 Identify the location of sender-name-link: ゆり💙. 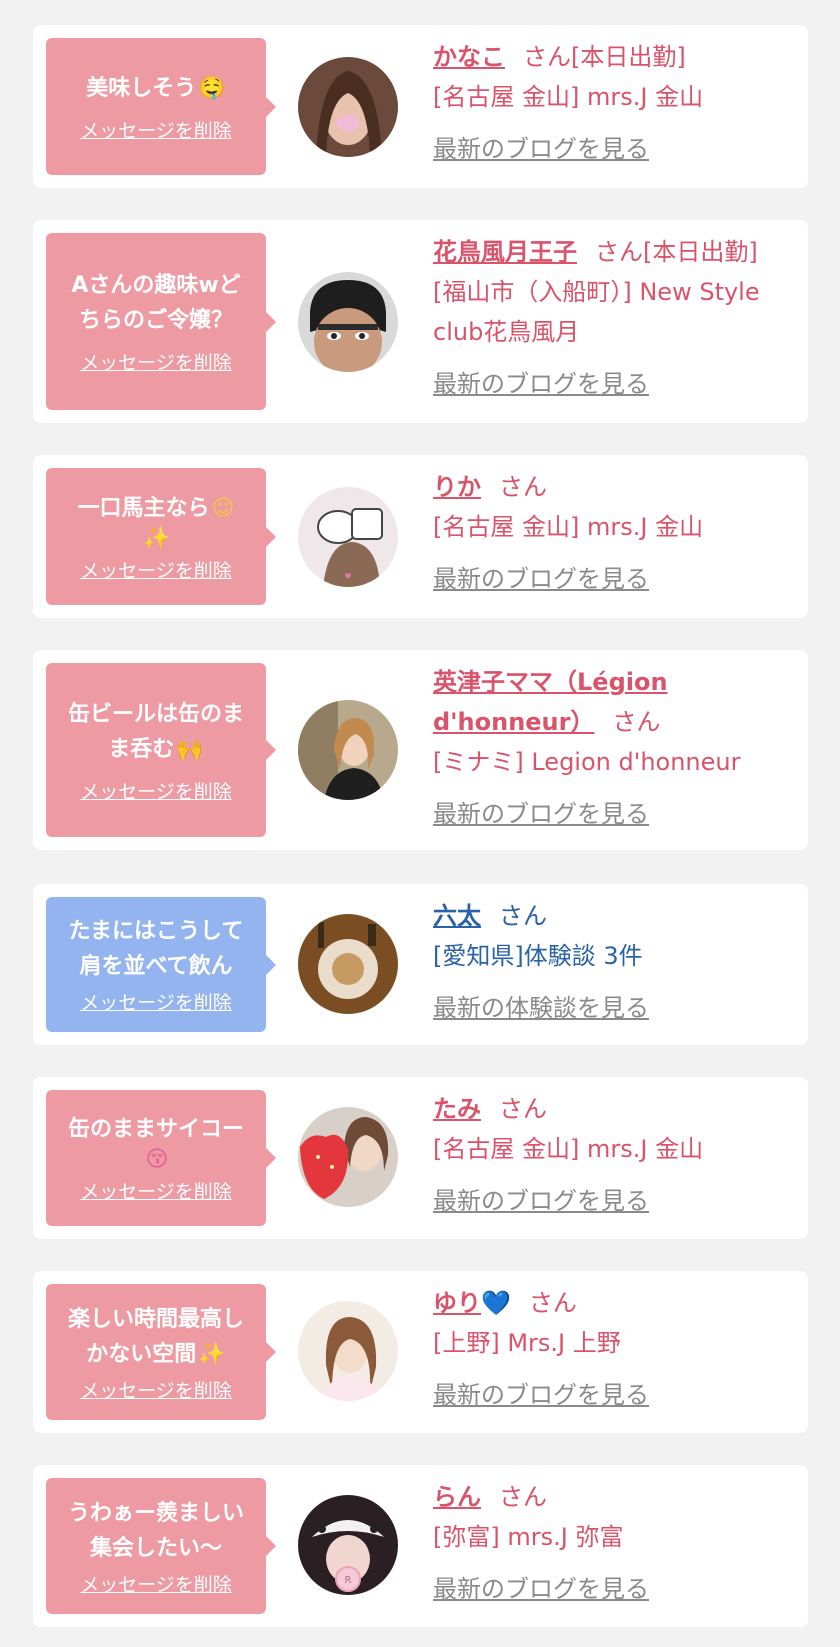
(472, 1303).